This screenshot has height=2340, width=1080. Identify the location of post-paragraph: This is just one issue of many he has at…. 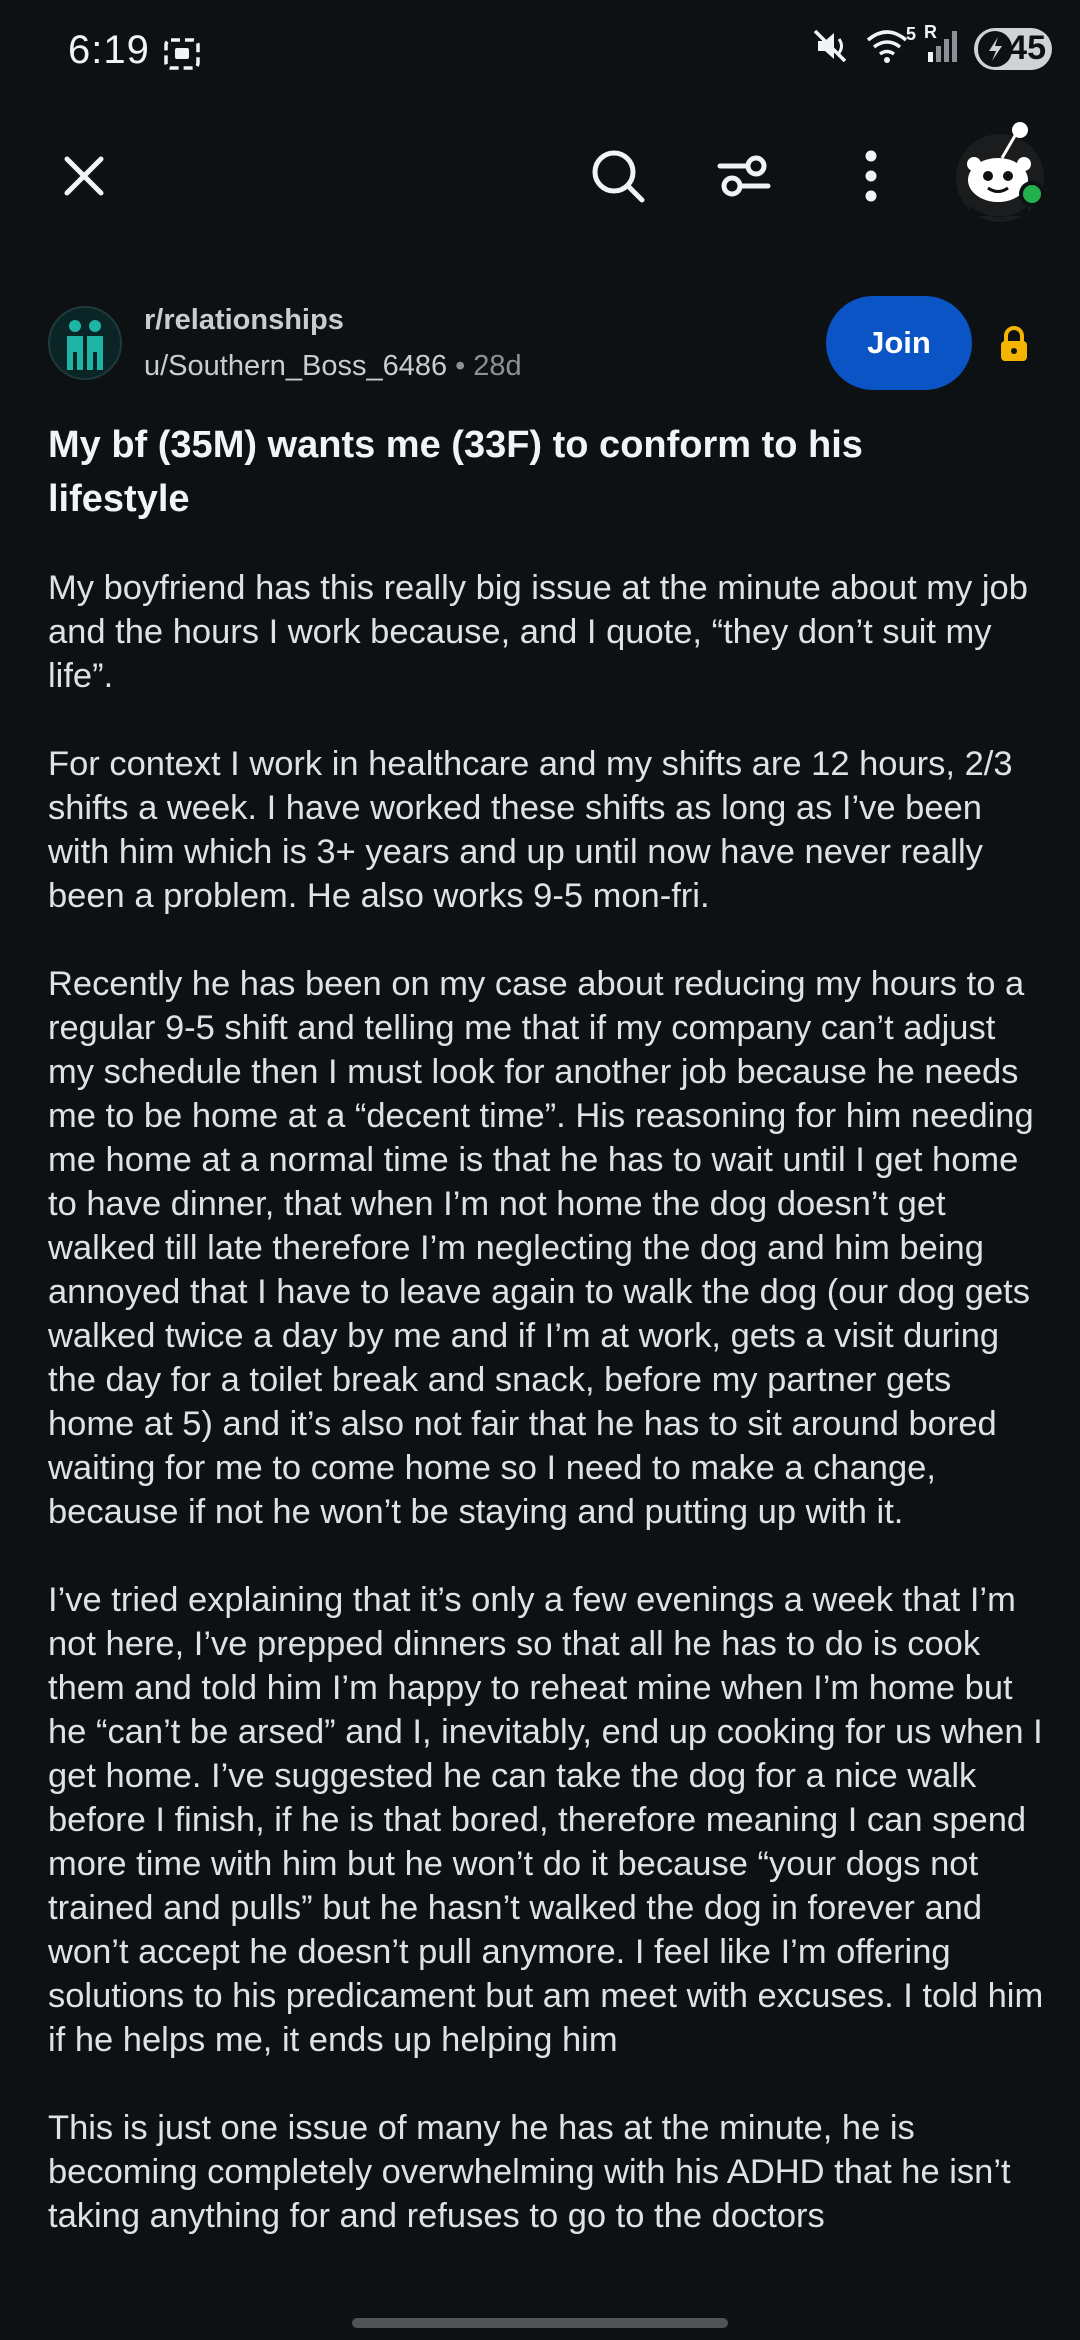
(529, 2172).